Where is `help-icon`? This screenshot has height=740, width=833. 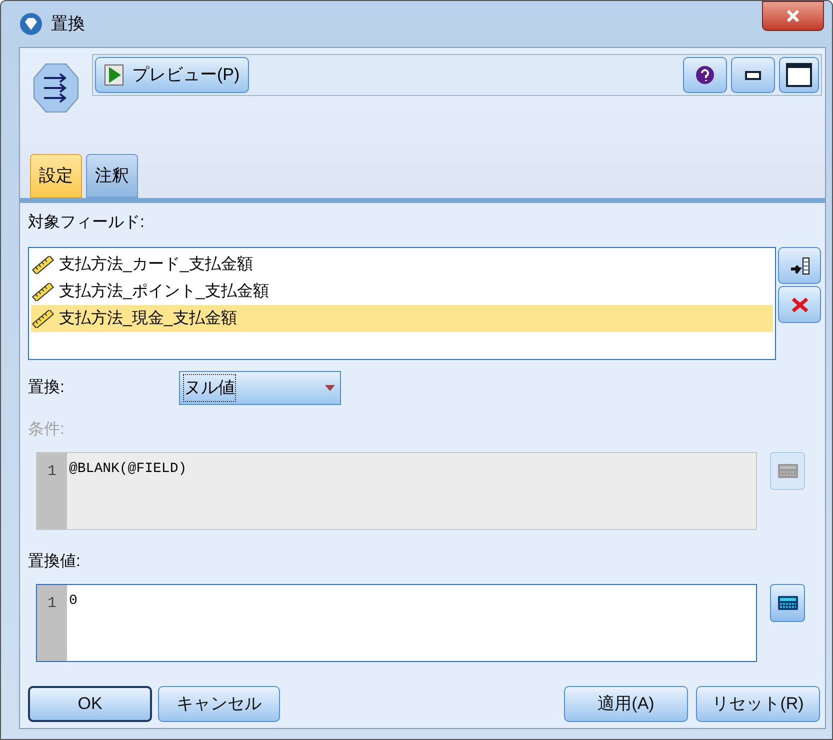 help-icon is located at coordinates (705, 75).